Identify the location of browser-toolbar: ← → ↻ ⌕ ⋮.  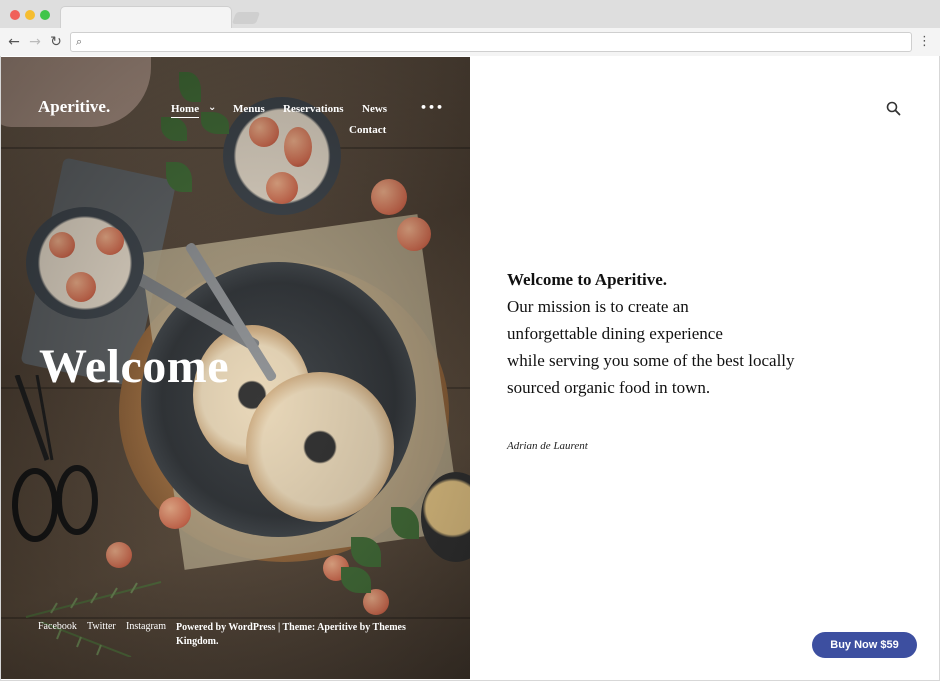
(470, 42).